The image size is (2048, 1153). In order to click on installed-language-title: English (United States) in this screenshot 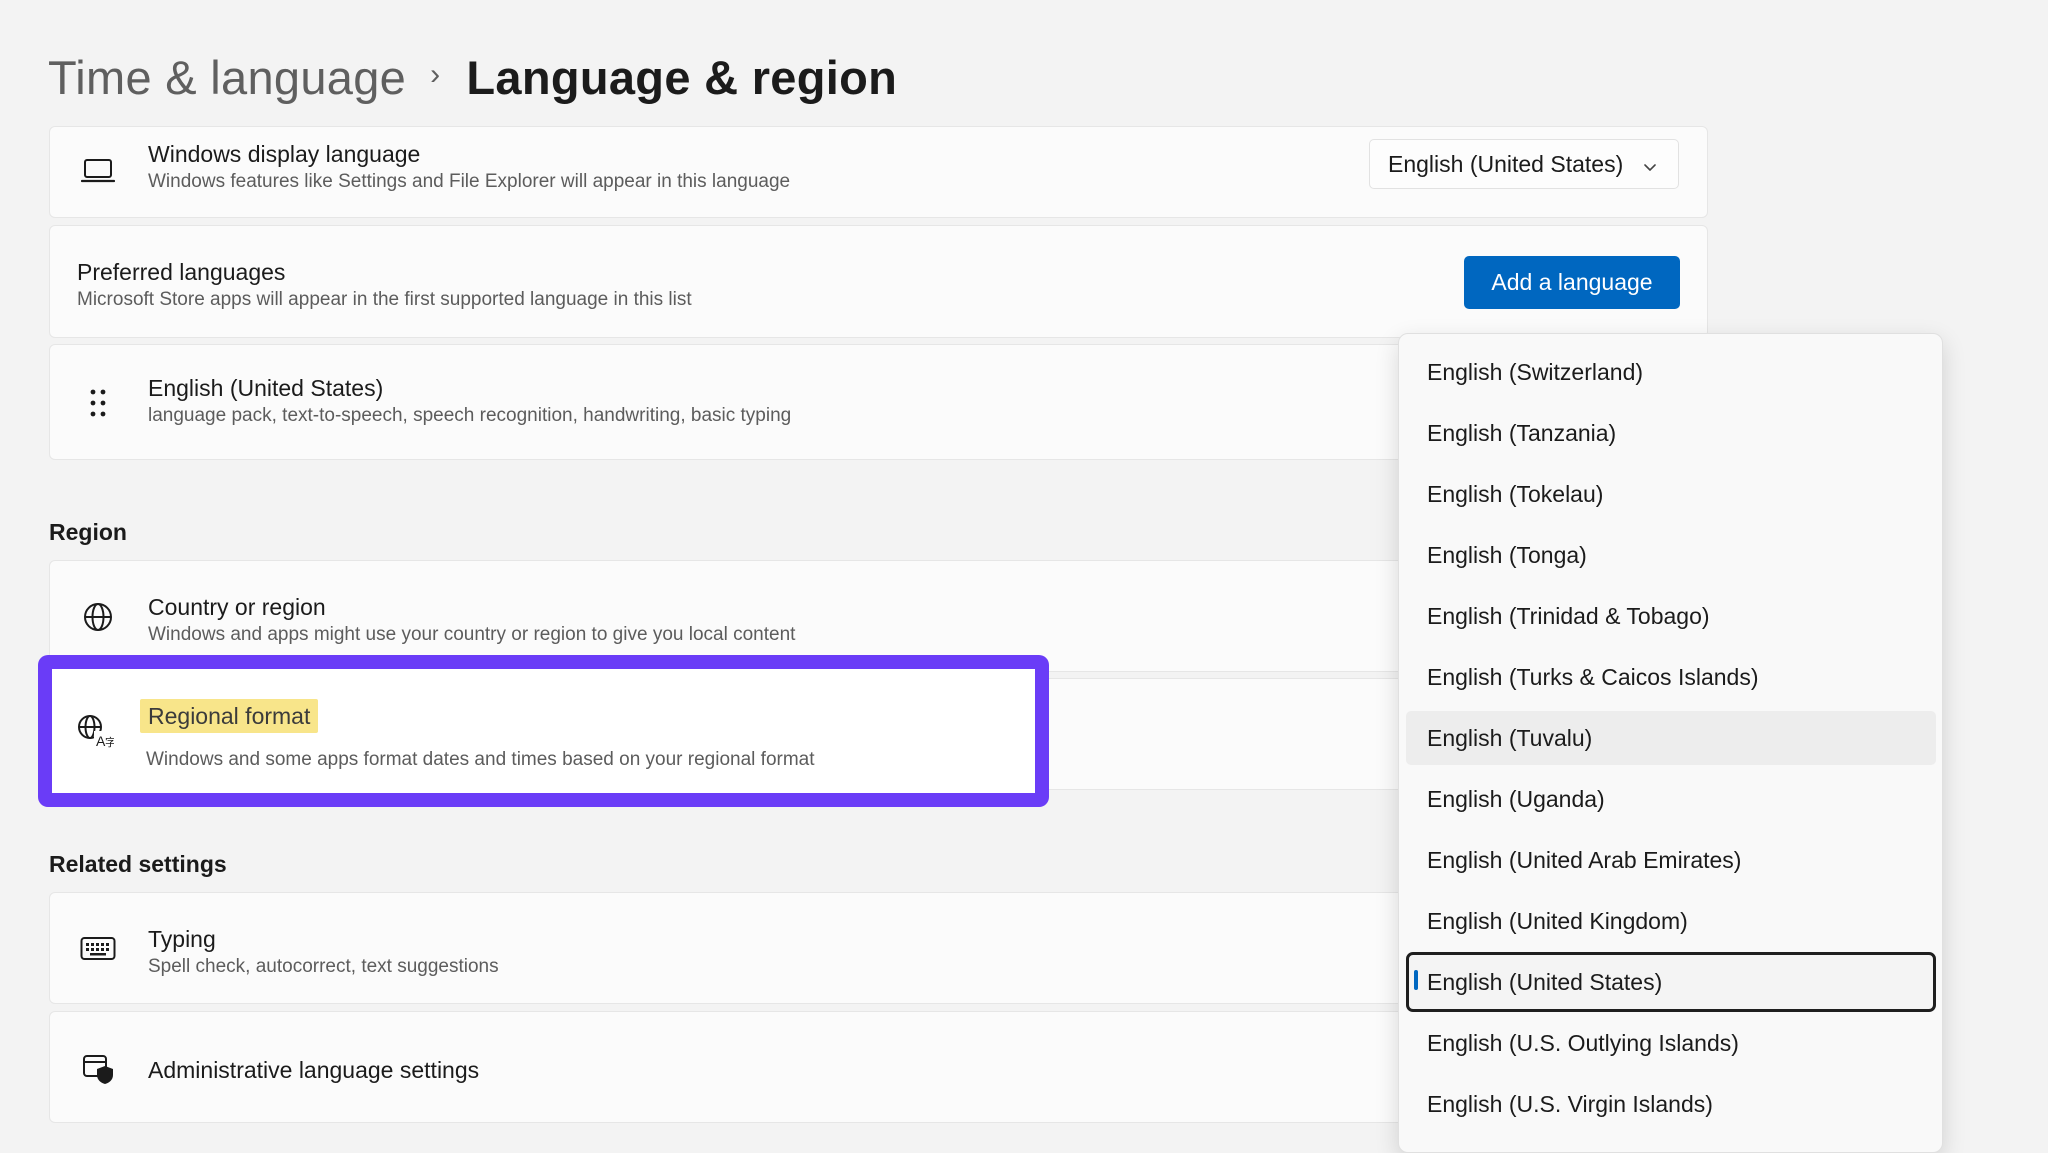, I will do `click(266, 388)`.